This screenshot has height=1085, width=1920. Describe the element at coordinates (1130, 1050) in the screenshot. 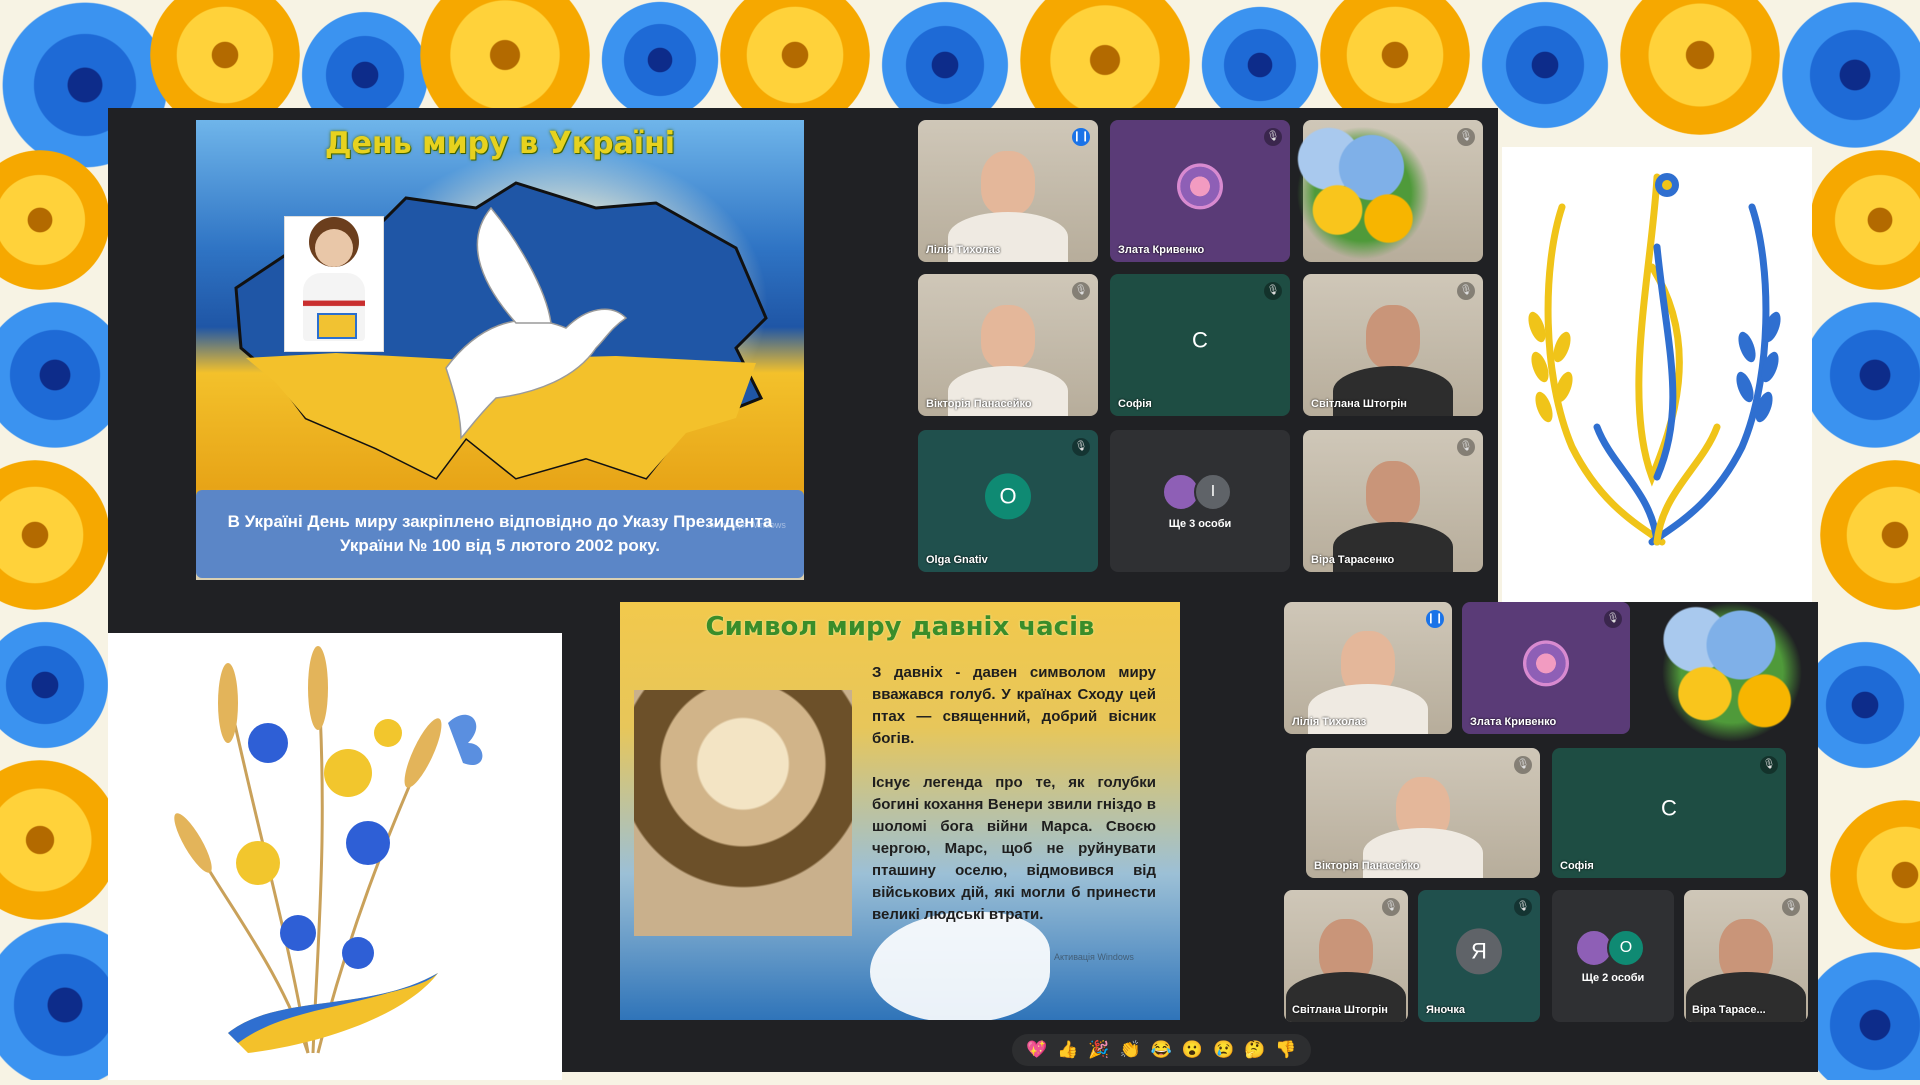

I see `reaction-emoji-button: 👏` at that location.